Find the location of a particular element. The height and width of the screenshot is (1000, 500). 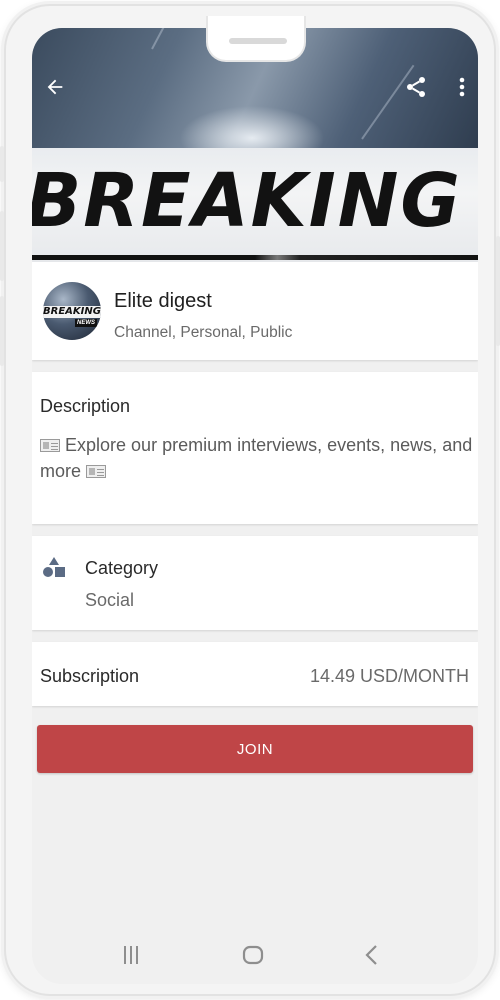

banner-underline is located at coordinates (255, 257).